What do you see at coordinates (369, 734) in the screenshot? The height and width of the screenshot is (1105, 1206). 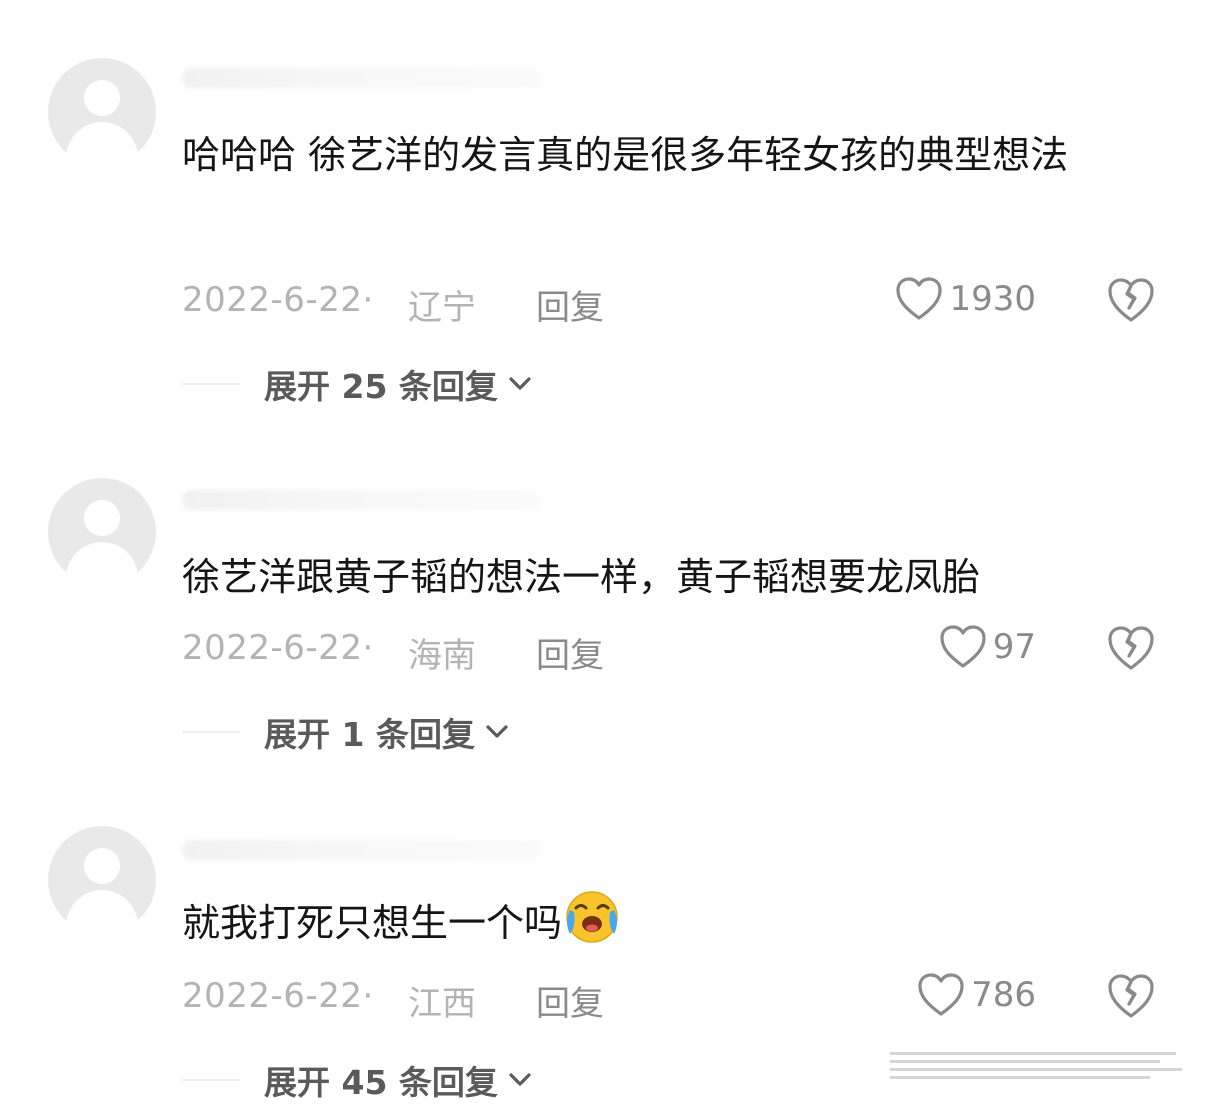 I see `expand-replies-label: 展开 1 条回复` at bounding box center [369, 734].